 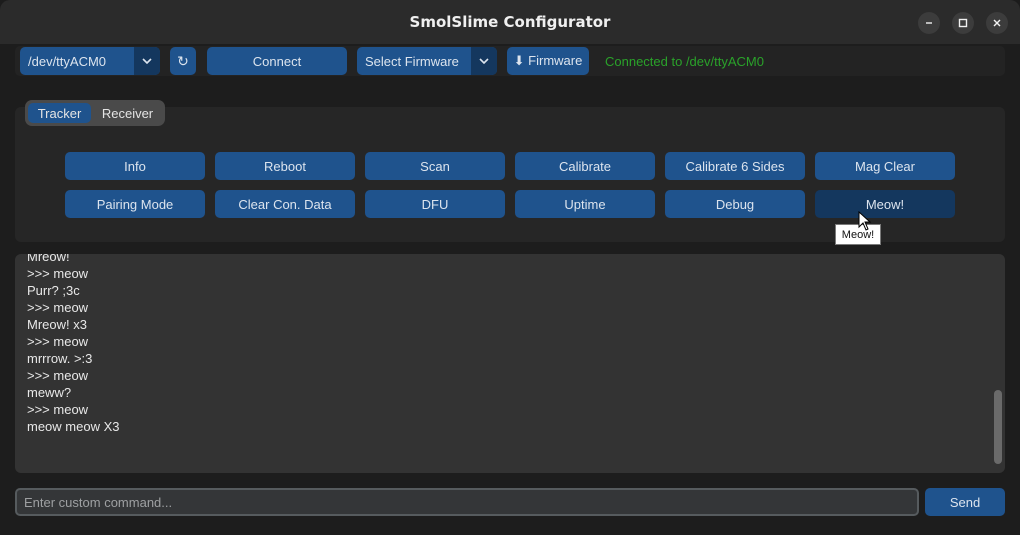 I want to click on connect-button: Connect, so click(x=277, y=61).